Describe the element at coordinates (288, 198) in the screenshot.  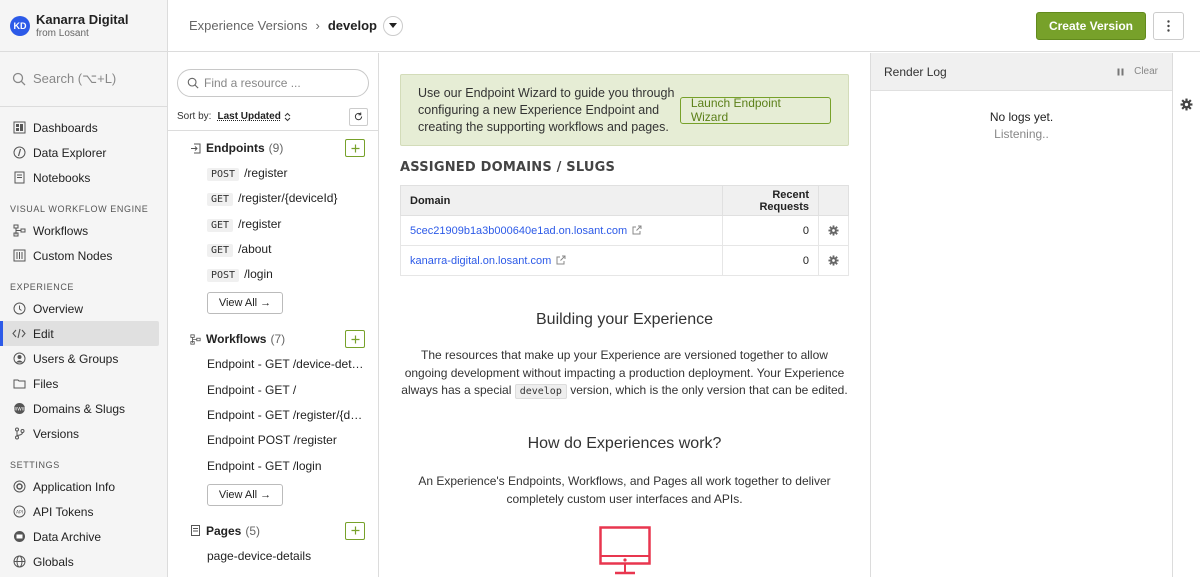
I see `endpoint-path: /register/{deviceId}` at that location.